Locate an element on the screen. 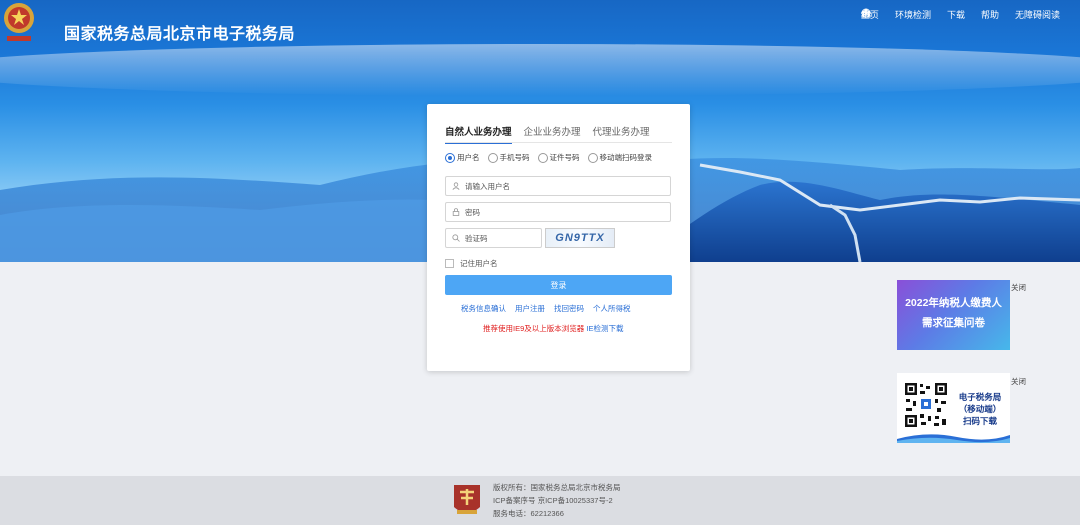 This screenshot has height=525, width=1080. remember-label: 记住用户名 is located at coordinates (479, 263).